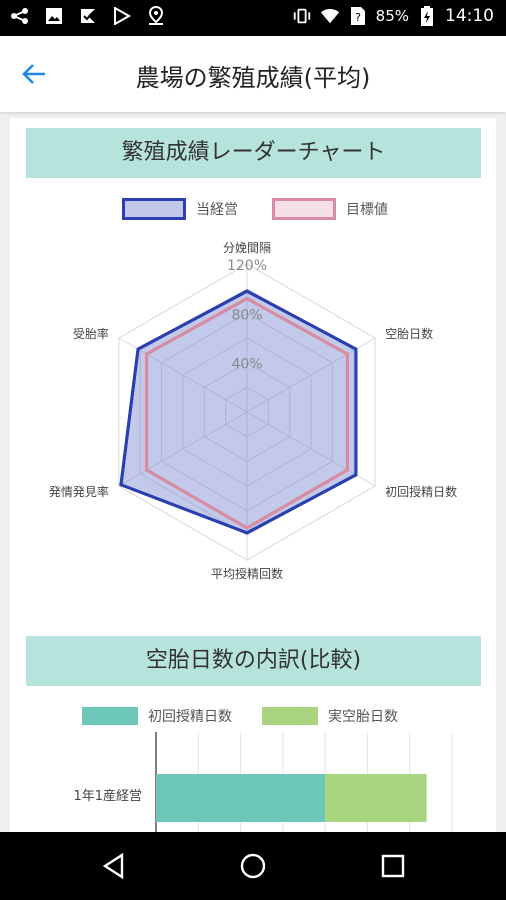 Image resolution: width=506 pixels, height=900 pixels. What do you see at coordinates (376, 798) in the screenshot?
I see `bar-segment-actual-open-days` at bounding box center [376, 798].